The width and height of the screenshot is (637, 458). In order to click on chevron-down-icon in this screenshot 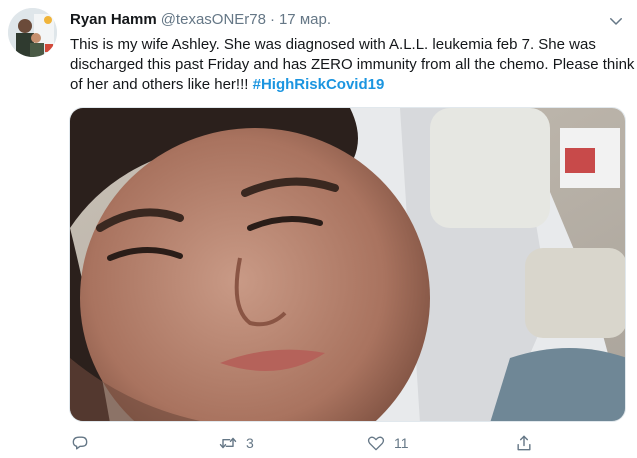, I will do `click(616, 21)`.